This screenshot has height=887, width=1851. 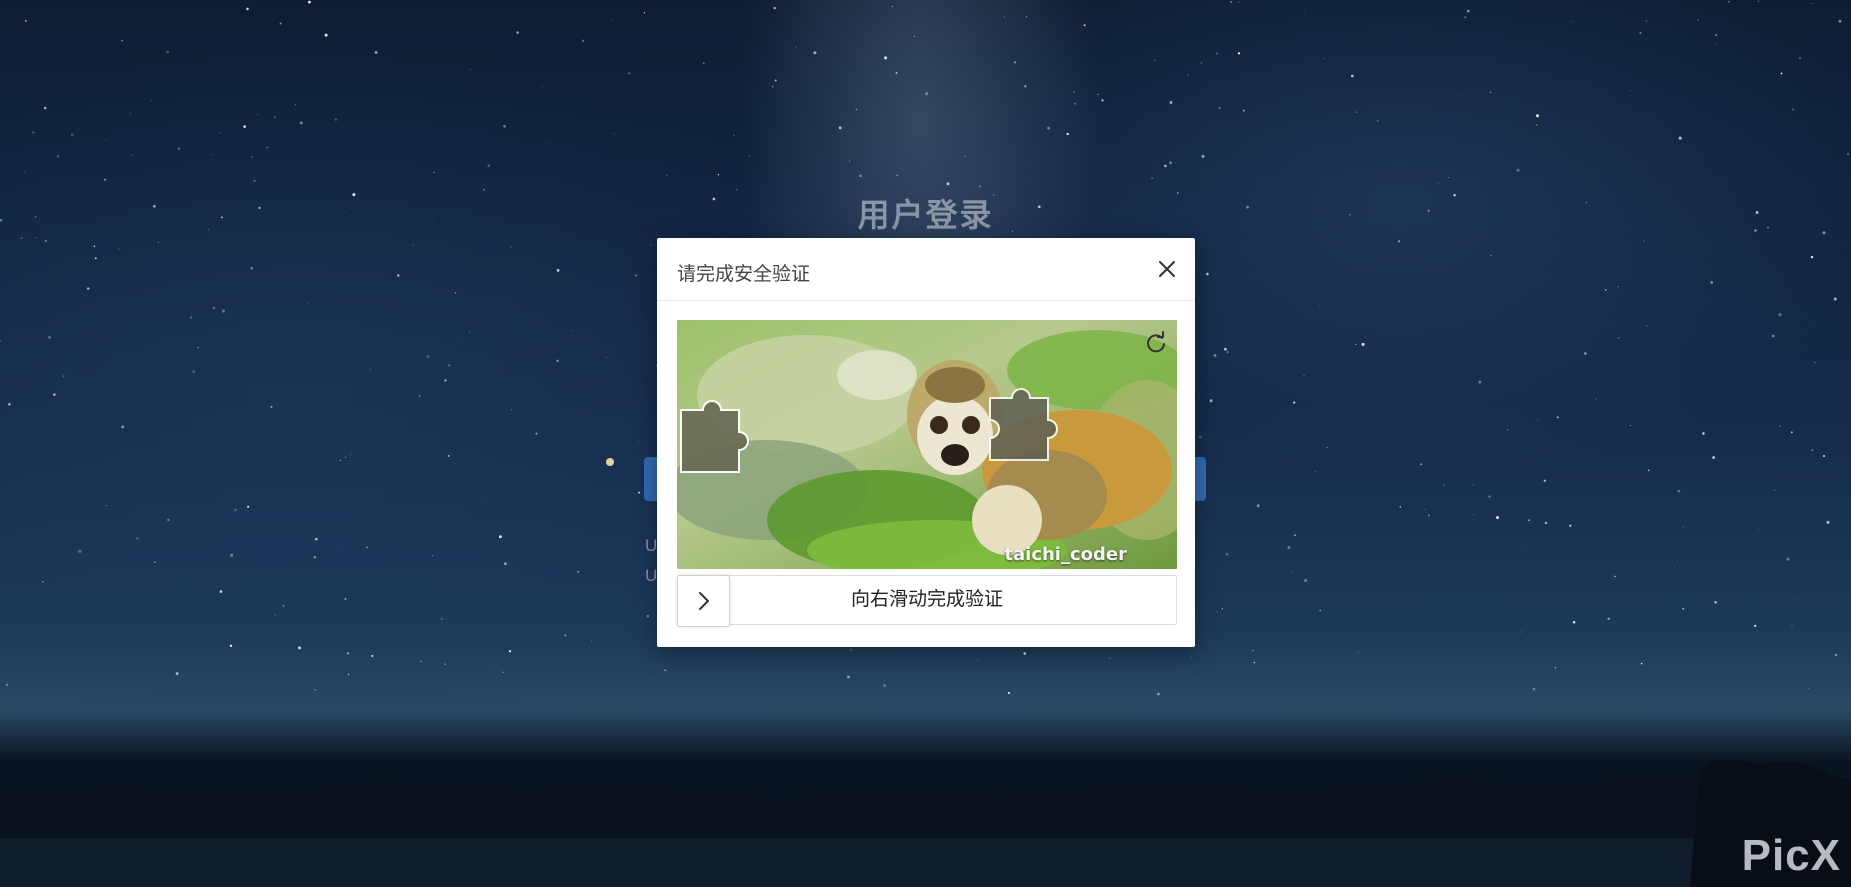 I want to click on captcha-puzzle-image: taichi_coder, so click(x=927, y=444).